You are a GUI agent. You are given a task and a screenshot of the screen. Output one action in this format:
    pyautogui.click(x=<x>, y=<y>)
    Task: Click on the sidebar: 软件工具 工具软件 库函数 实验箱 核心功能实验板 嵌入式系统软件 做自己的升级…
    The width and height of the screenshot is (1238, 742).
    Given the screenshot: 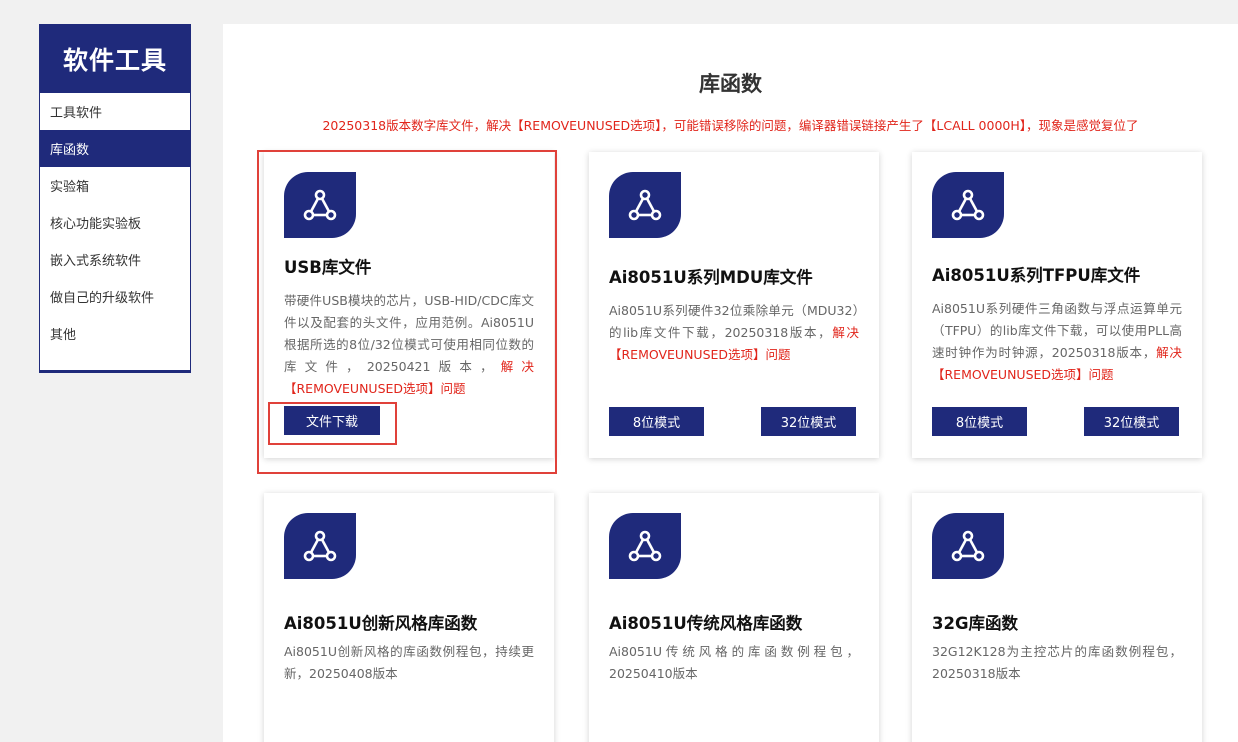 What is the action you would take?
    pyautogui.click(x=115, y=198)
    